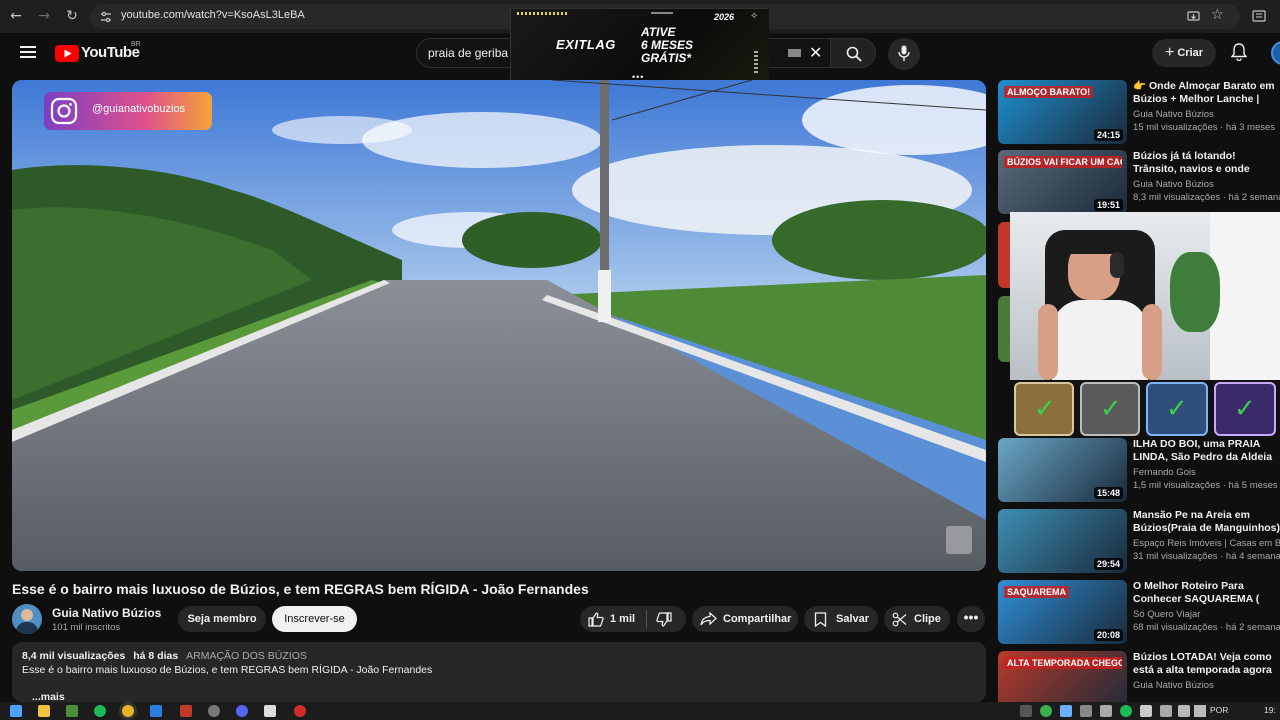 This screenshot has width=1280, height=720. Describe the element at coordinates (543, 13) in the screenshot. I see `ad-stripes` at that location.